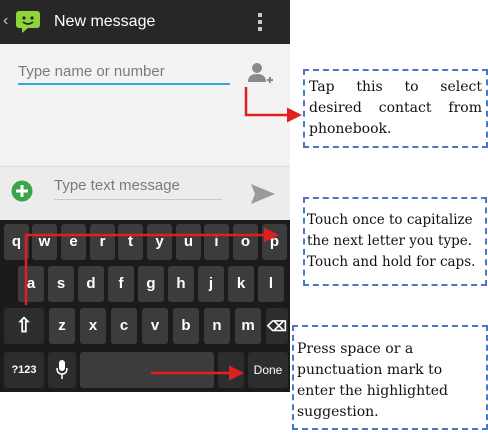 This screenshot has width=488, height=434. I want to click on sms-app-icon, so click(28, 21).